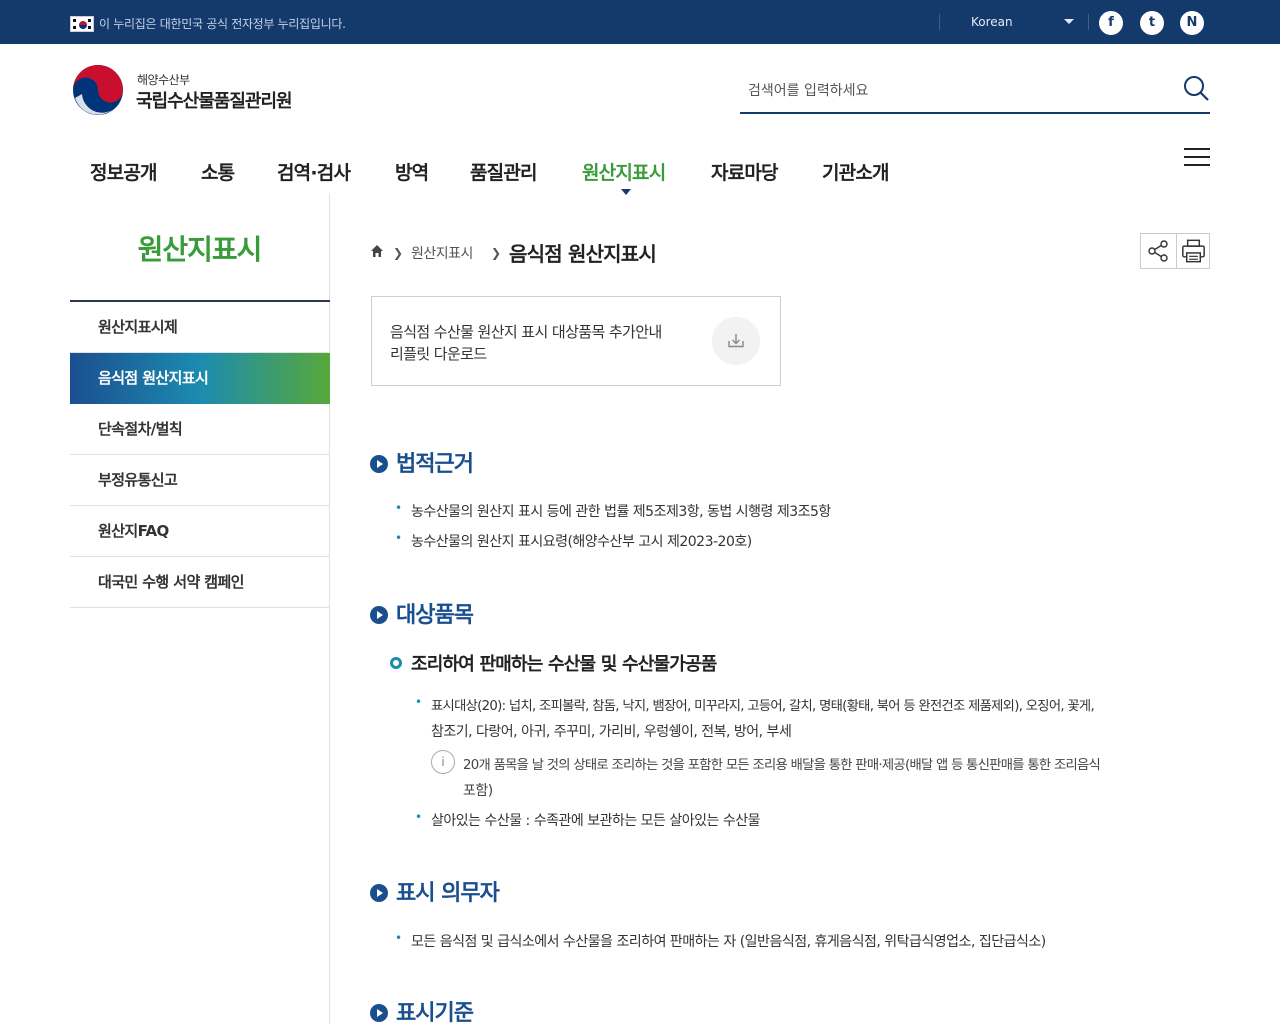  I want to click on sidebar-item-faq: 원산지FAQ, so click(200, 531).